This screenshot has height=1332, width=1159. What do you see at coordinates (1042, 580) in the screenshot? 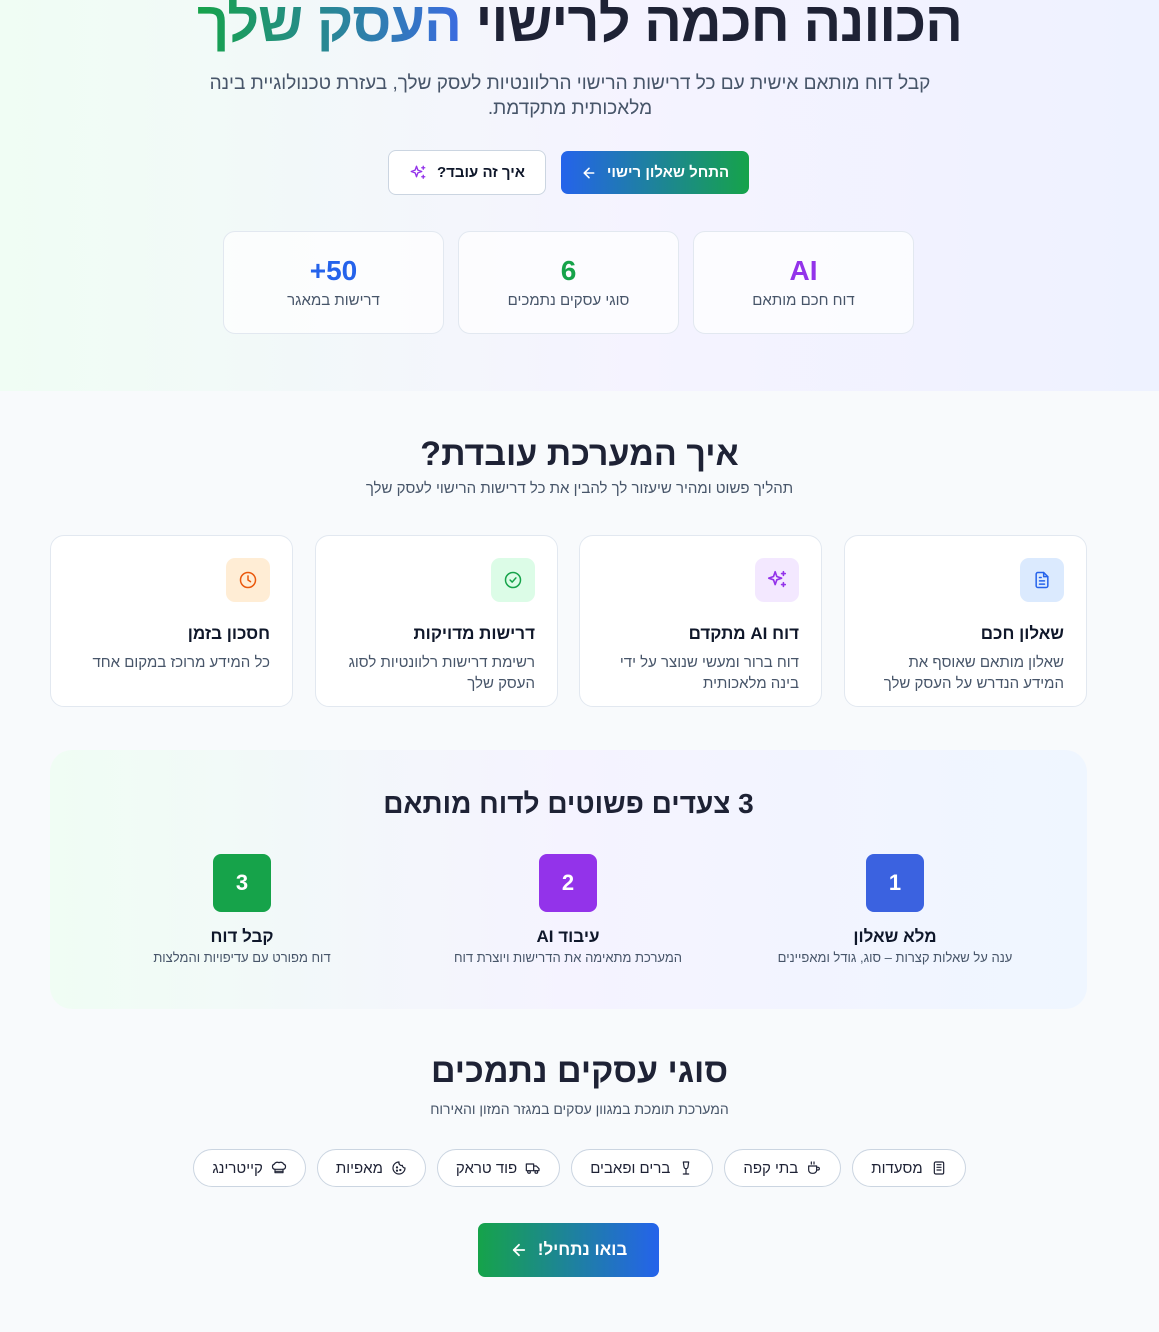
I see `document-icon` at bounding box center [1042, 580].